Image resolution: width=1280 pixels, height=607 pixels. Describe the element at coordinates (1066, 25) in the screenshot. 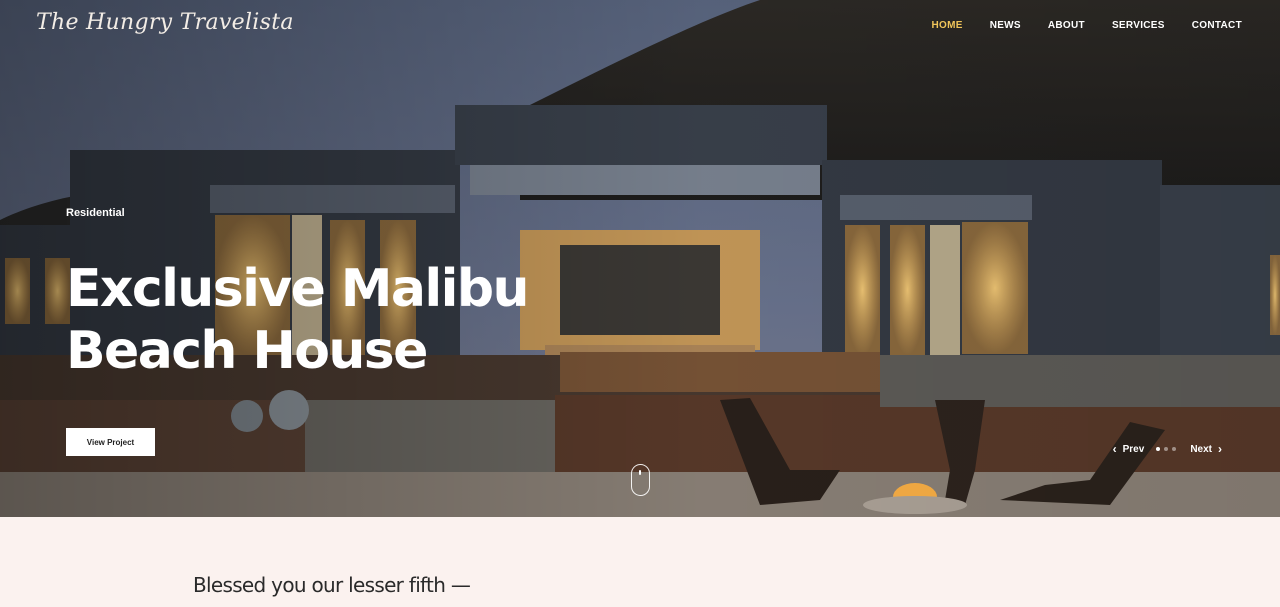

I see `nav-item-about: ABOUT` at that location.